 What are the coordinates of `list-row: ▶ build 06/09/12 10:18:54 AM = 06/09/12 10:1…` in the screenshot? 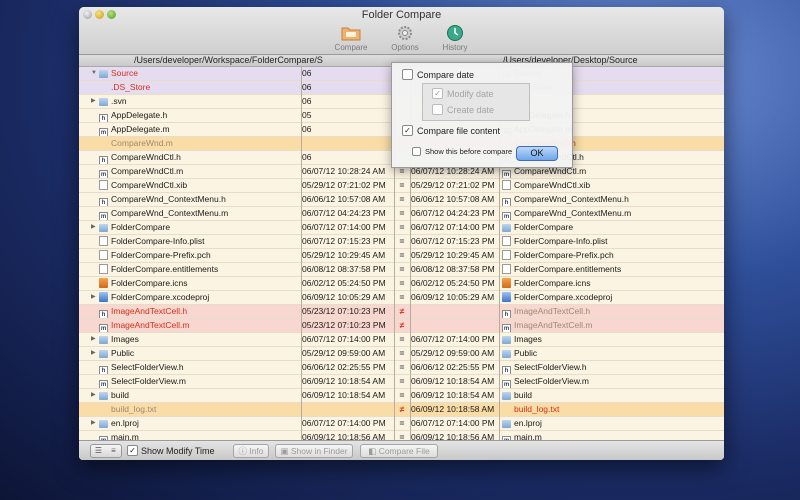 It's located at (401, 396).